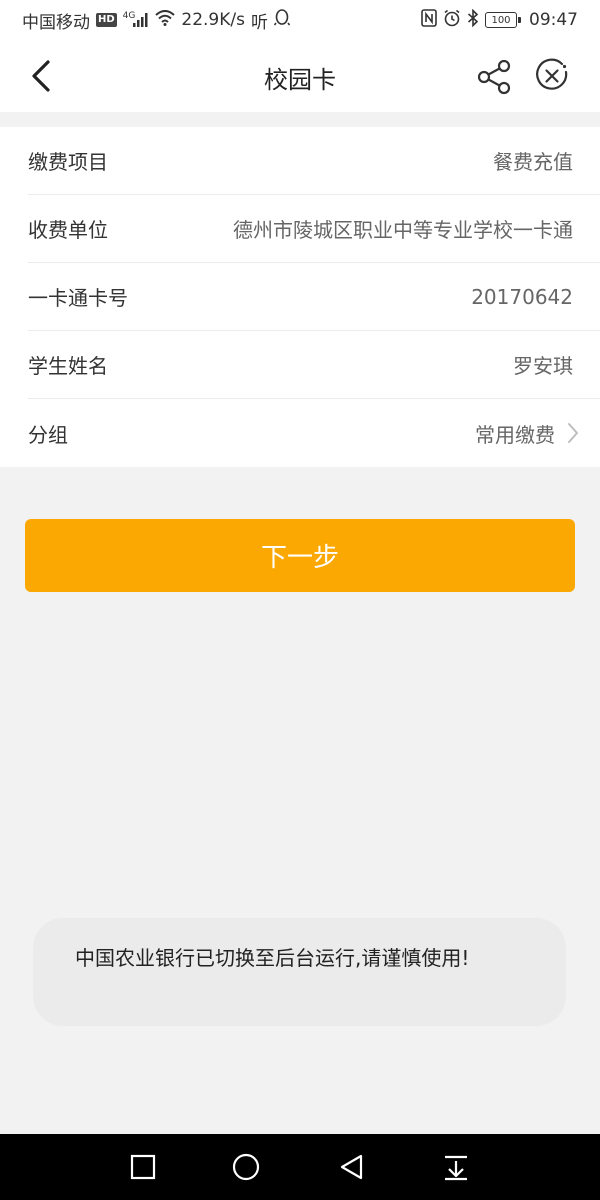  I want to click on carrier-label: 中国移动, so click(56, 22).